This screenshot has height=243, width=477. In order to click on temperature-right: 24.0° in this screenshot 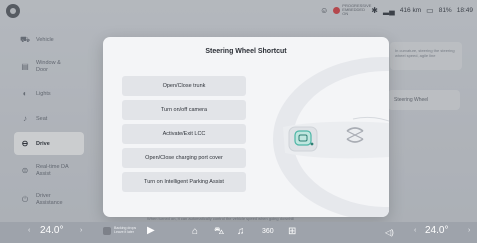, I will do `click(437, 230)`.